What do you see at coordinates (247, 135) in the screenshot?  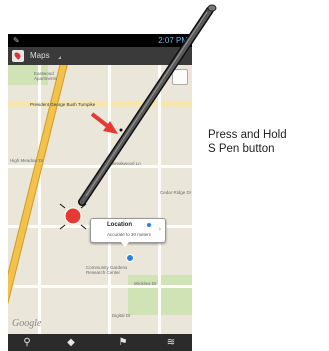 I see `instruction-line-1: Press and Hold` at bounding box center [247, 135].